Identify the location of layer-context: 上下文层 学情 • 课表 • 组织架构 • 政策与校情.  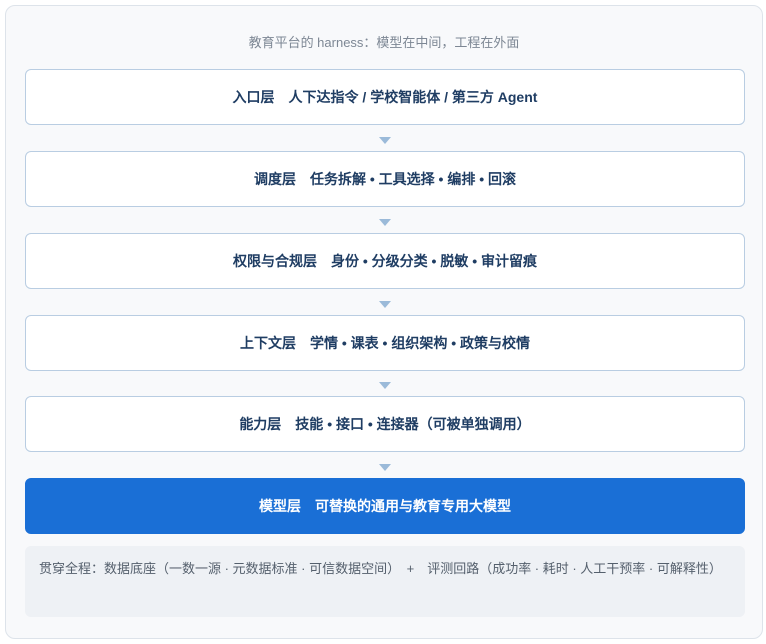
(385, 343).